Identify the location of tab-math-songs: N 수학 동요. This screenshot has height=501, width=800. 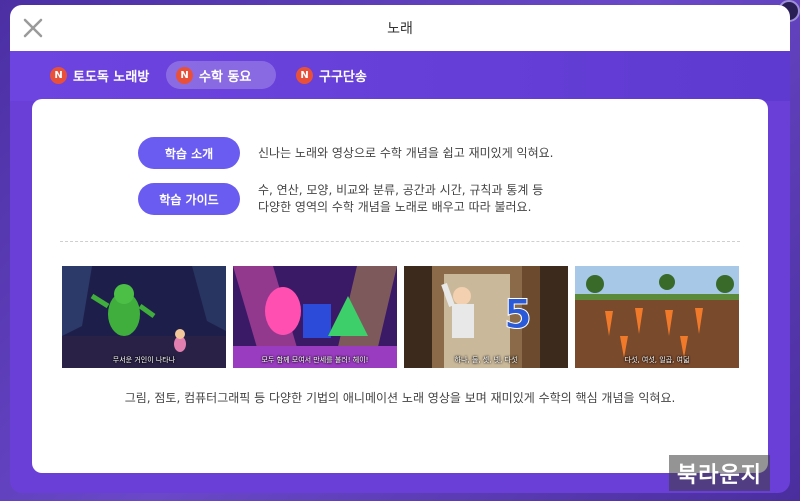
(221, 75).